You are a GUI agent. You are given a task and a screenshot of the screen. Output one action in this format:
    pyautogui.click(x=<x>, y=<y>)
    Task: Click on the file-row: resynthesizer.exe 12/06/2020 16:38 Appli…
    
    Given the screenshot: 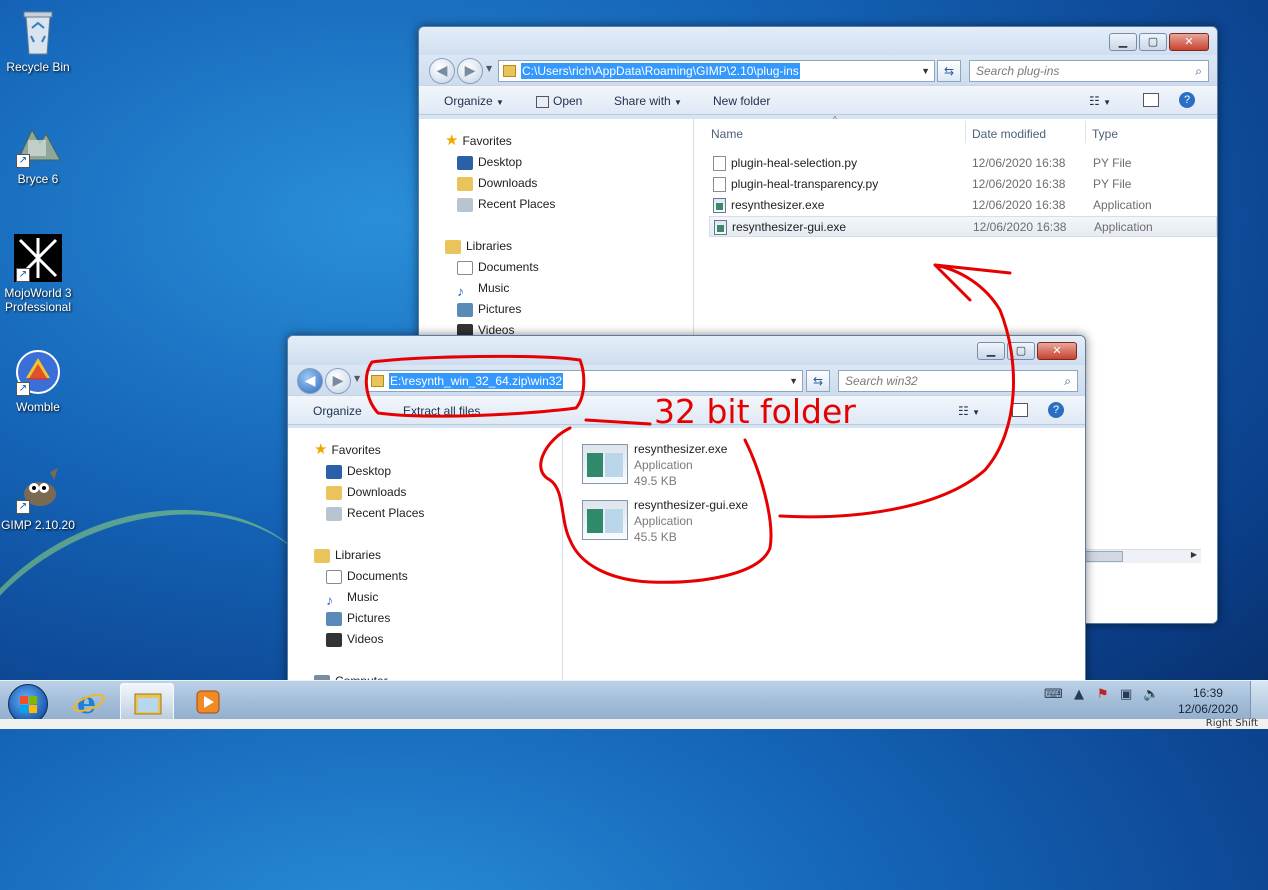 What is the action you would take?
    pyautogui.click(x=963, y=205)
    